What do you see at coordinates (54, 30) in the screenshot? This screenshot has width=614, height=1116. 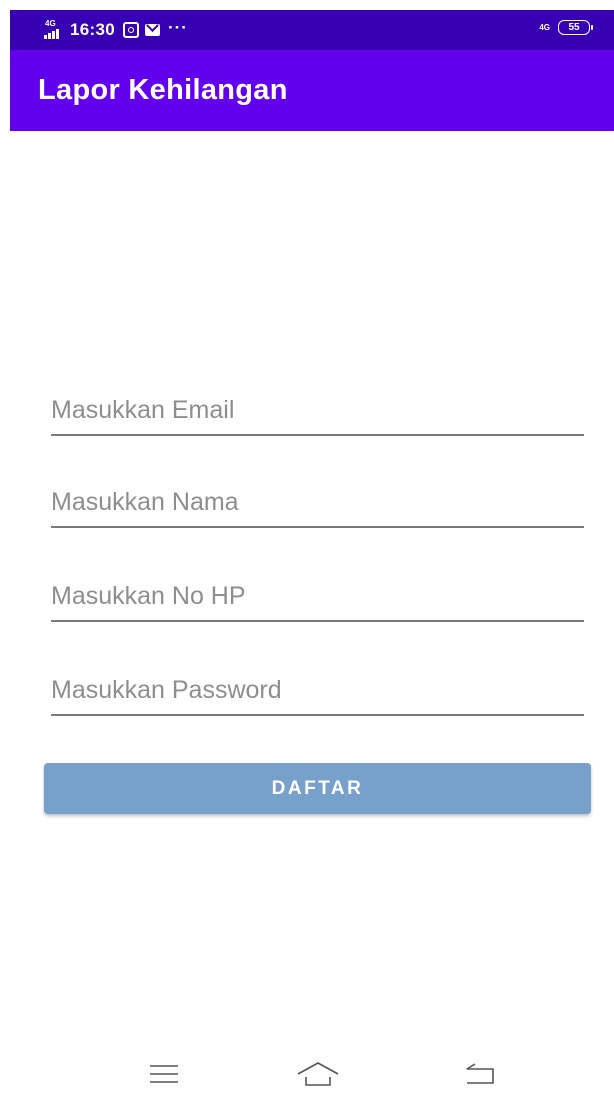 I see `signal-4g-icon: 4G` at bounding box center [54, 30].